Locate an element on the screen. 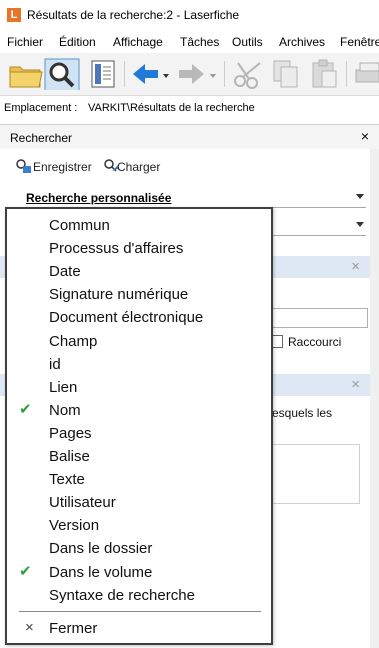 This screenshot has height=648, width=379. menu-item: ✔ Nom is located at coordinates (139, 411).